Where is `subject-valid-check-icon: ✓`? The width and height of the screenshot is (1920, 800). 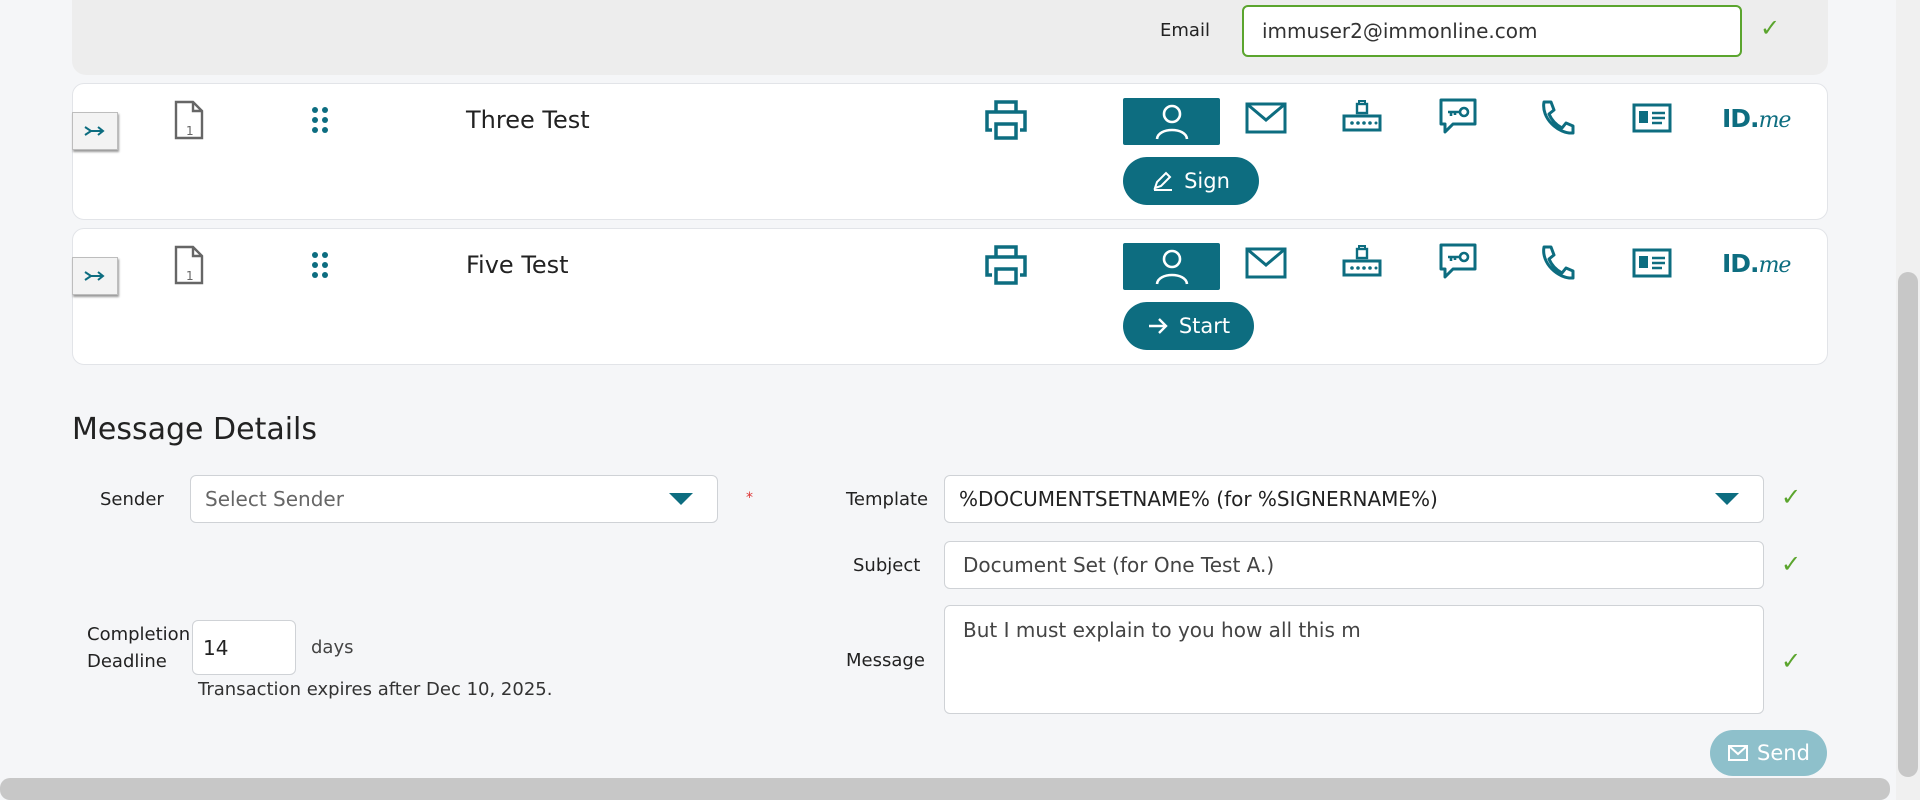
subject-valid-check-icon: ✓ is located at coordinates (1791, 564).